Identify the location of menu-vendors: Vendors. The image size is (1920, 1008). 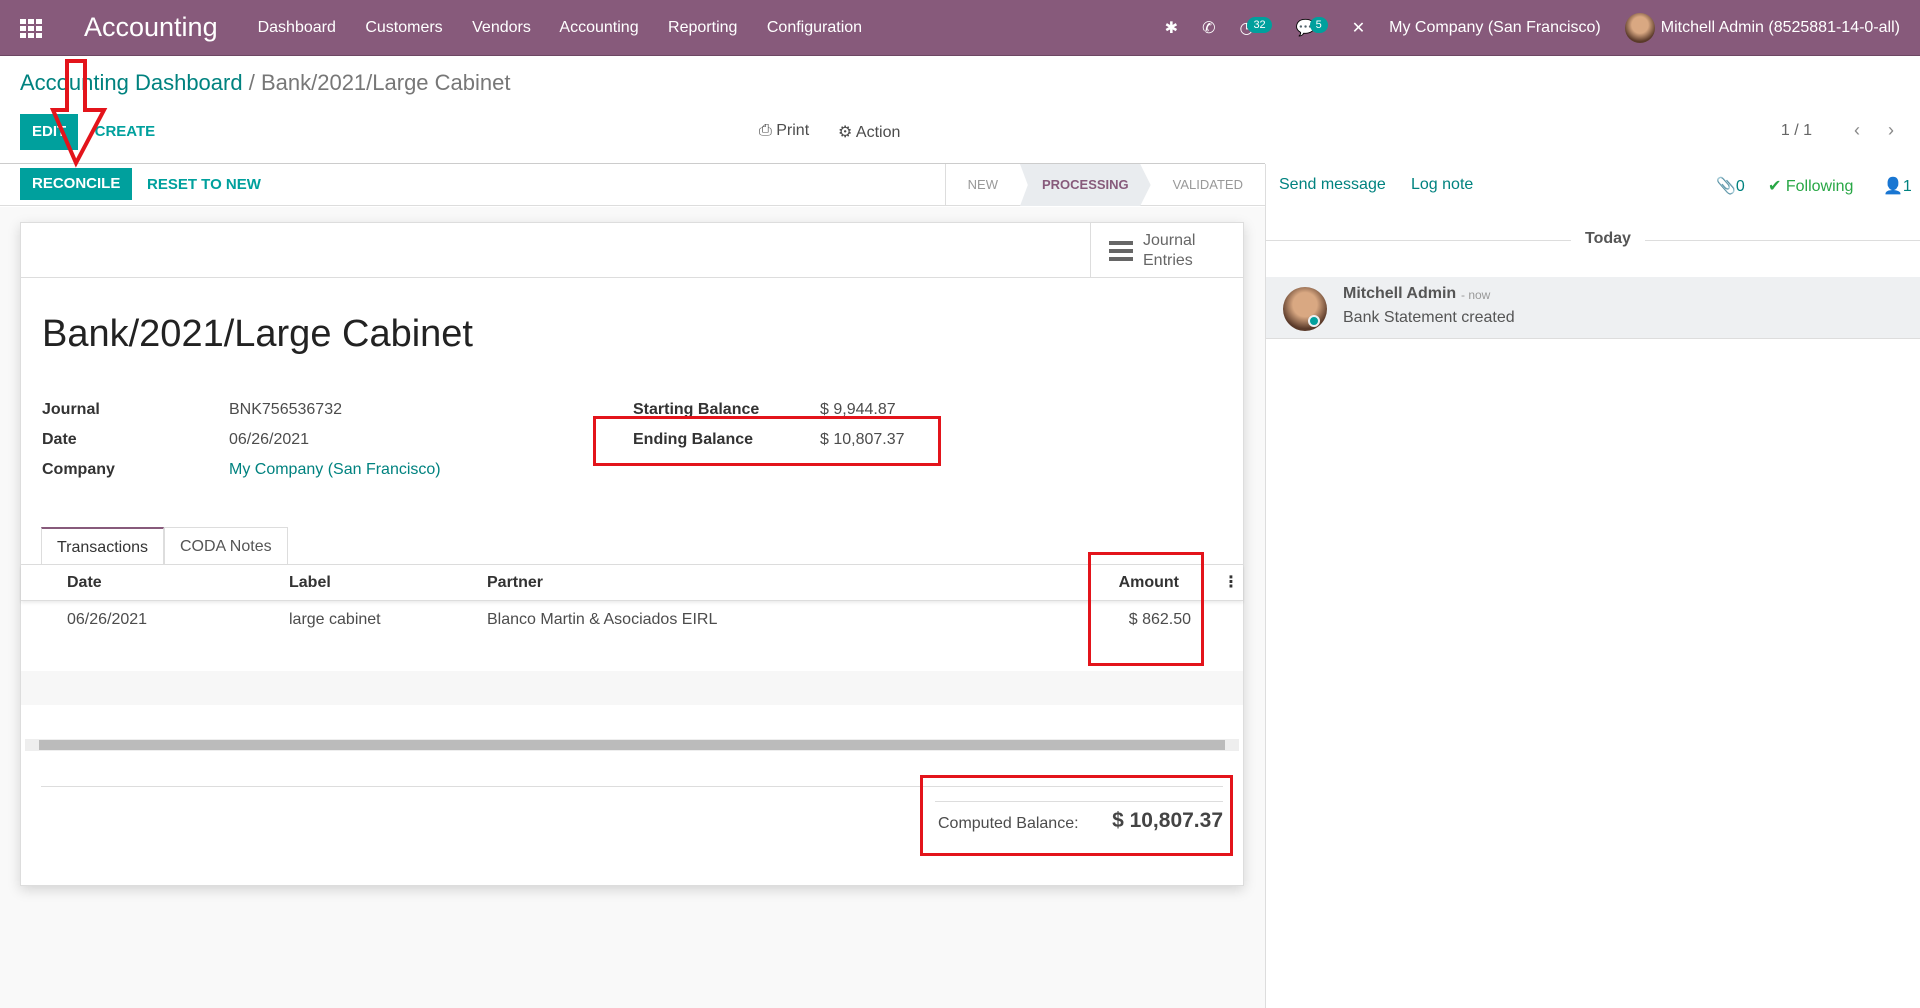
(501, 27).